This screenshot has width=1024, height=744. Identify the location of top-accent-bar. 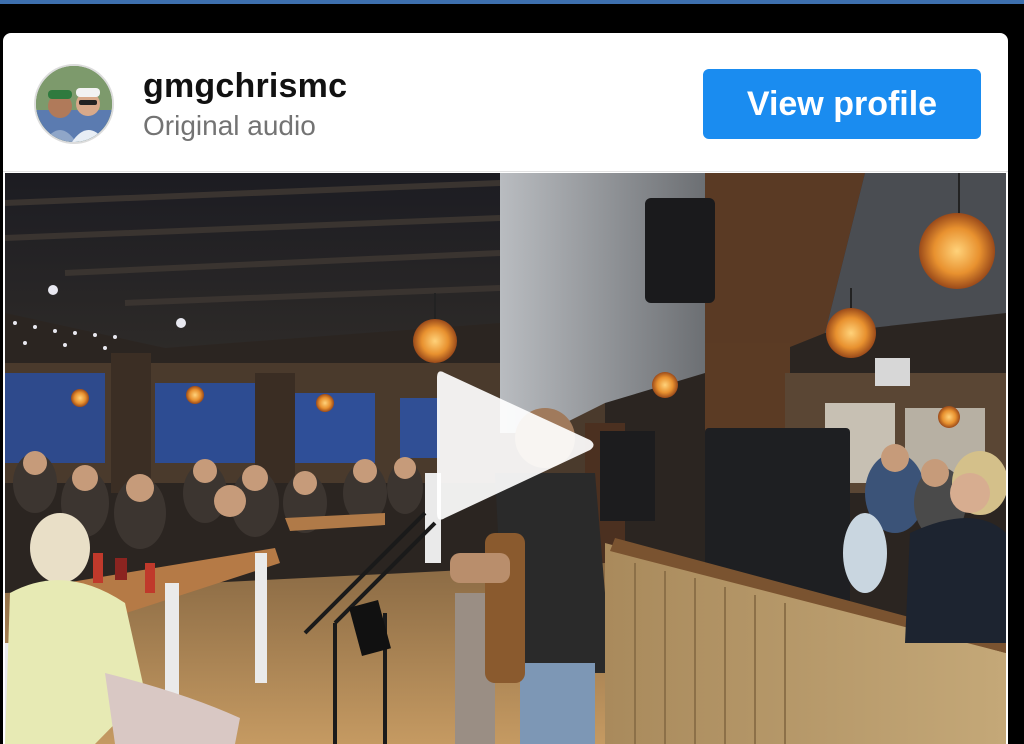
(512, 2).